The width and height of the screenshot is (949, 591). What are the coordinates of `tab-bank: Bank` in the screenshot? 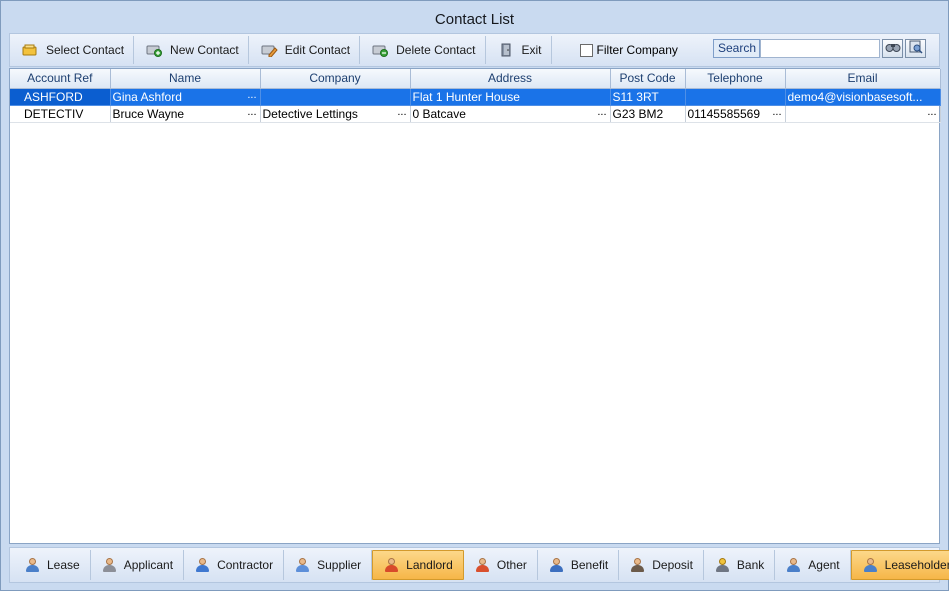 It's located at (740, 565).